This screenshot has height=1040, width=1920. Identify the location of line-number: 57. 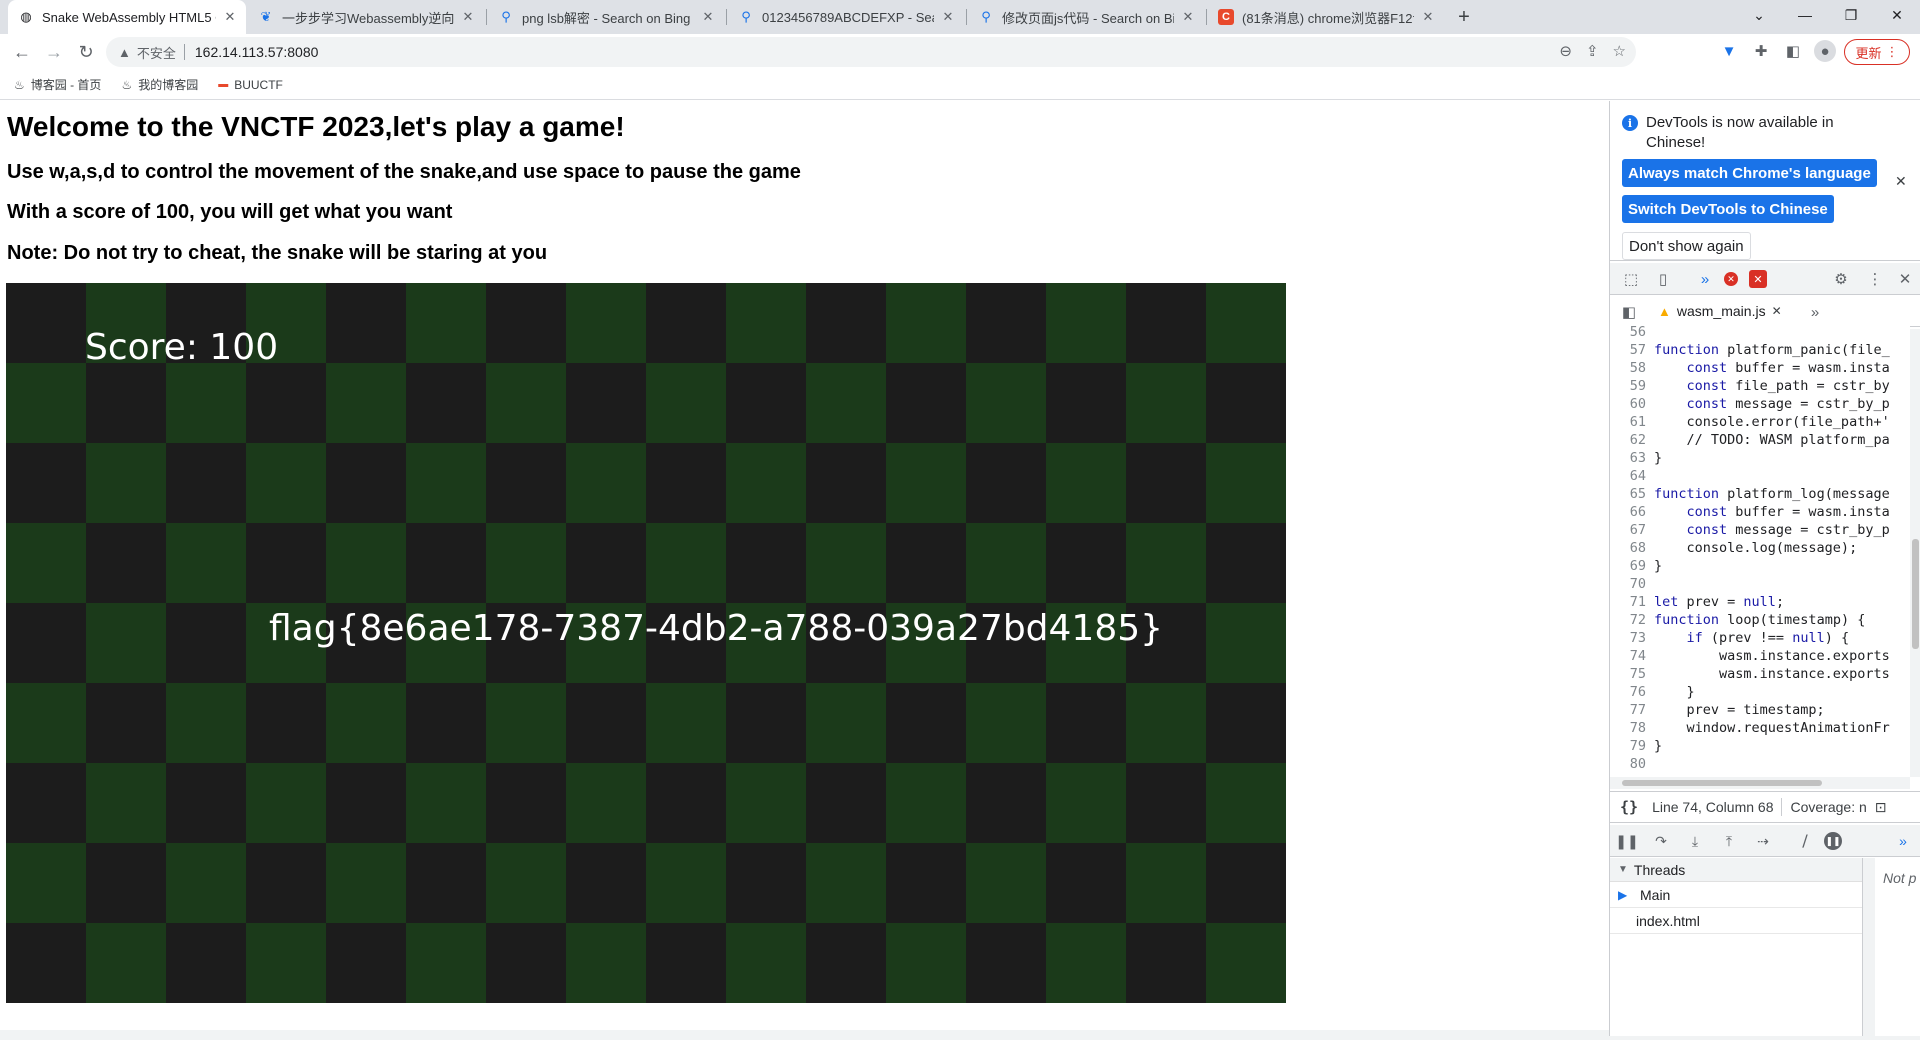
(1632, 350).